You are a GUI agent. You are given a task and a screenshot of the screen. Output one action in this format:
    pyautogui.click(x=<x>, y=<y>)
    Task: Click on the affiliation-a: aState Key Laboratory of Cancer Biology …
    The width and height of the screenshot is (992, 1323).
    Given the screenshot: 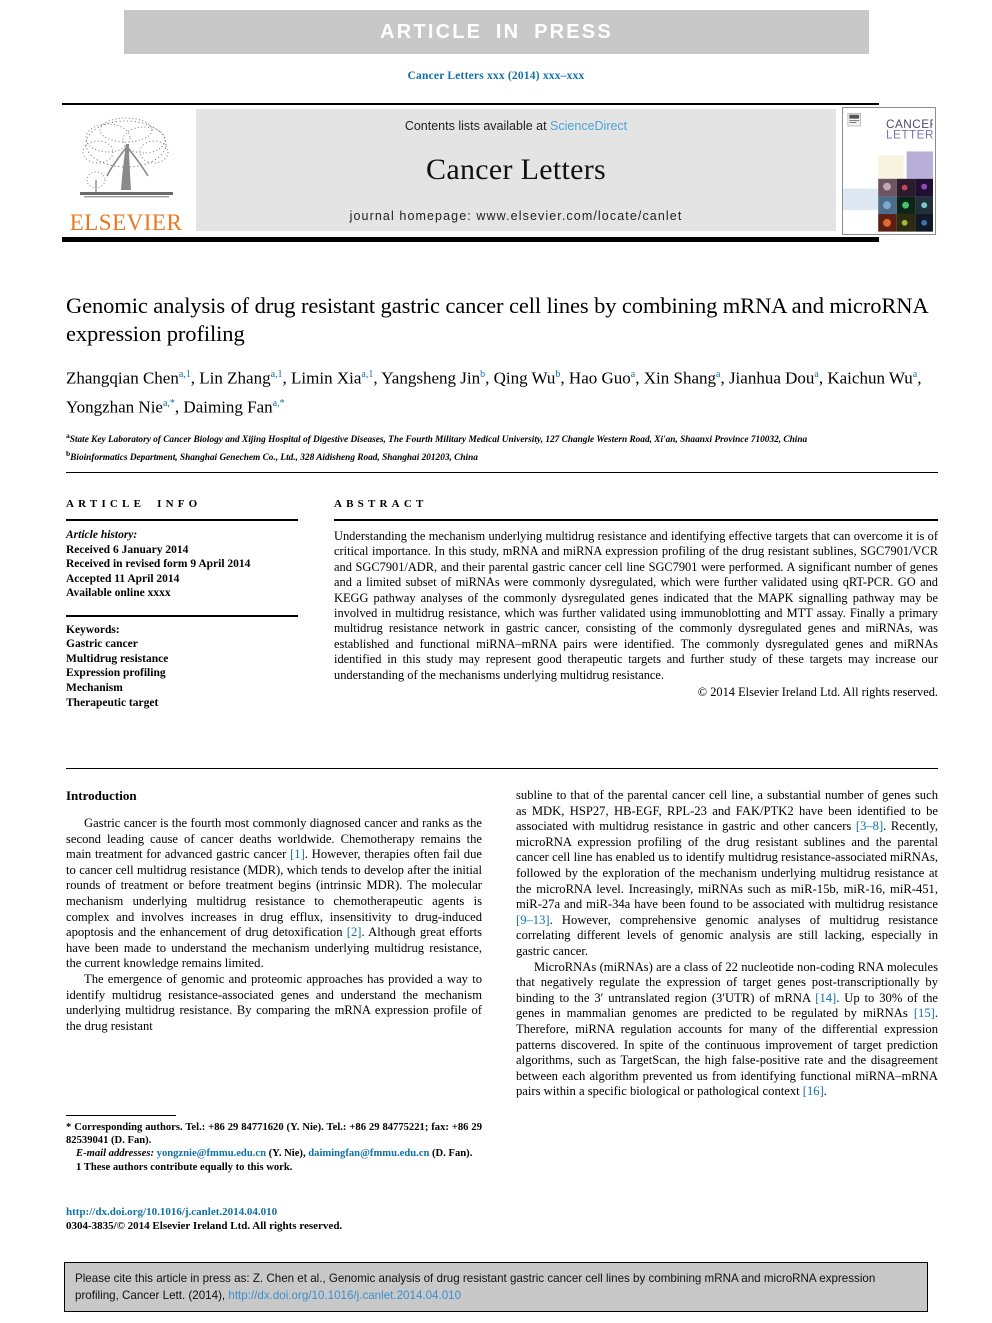 What is the action you would take?
    pyautogui.click(x=437, y=438)
    